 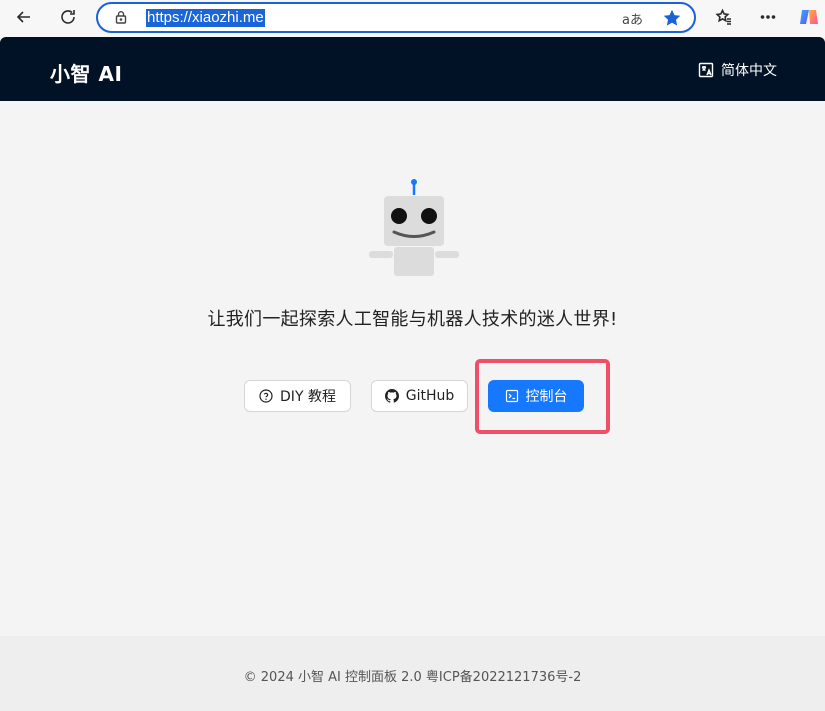 I want to click on address-bar: https://xiaozhi.me aあ, so click(x=396, y=17).